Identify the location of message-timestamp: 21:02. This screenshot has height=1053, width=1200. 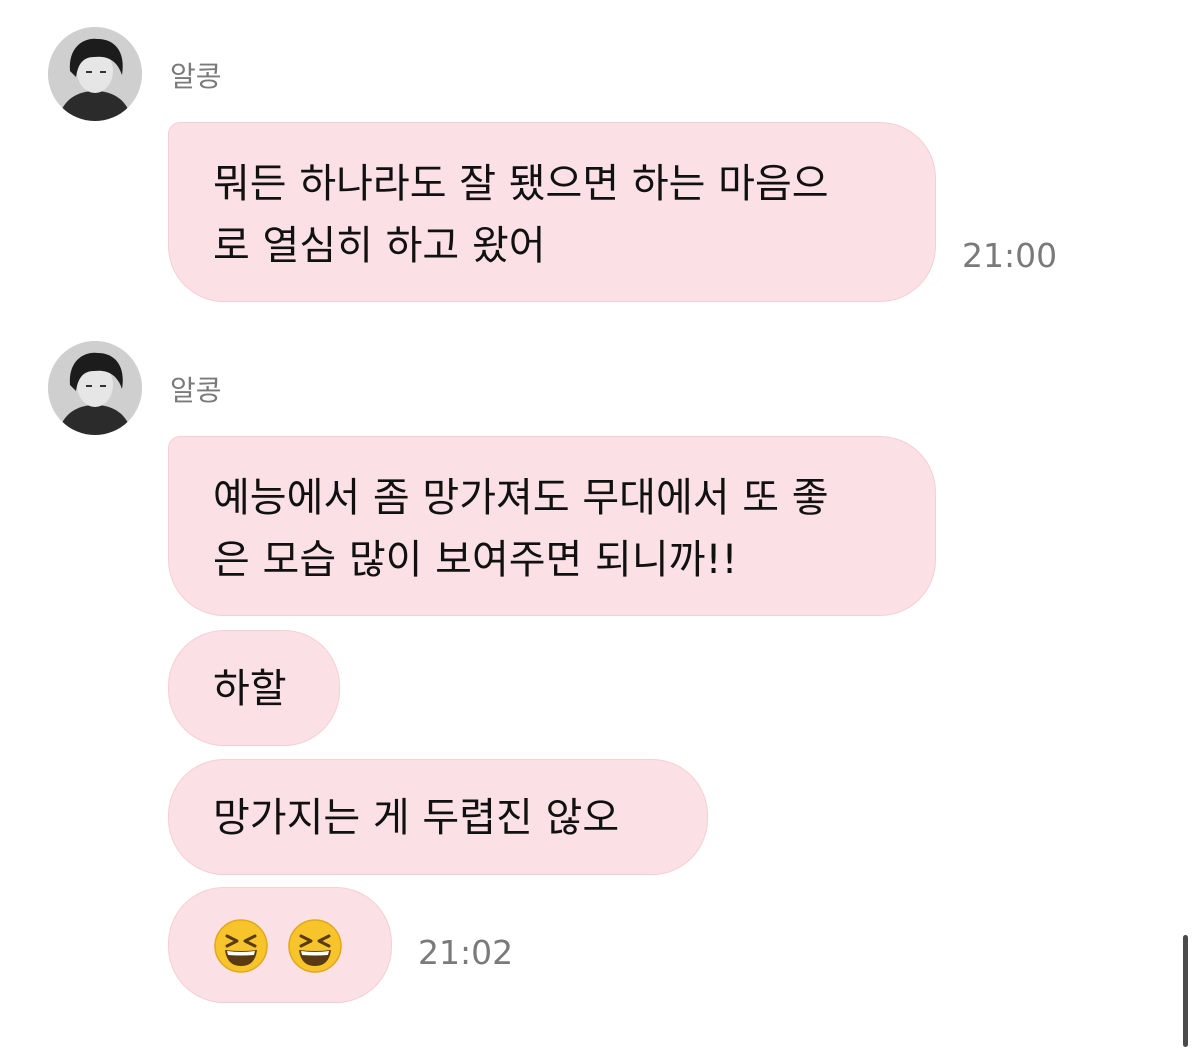
(466, 952).